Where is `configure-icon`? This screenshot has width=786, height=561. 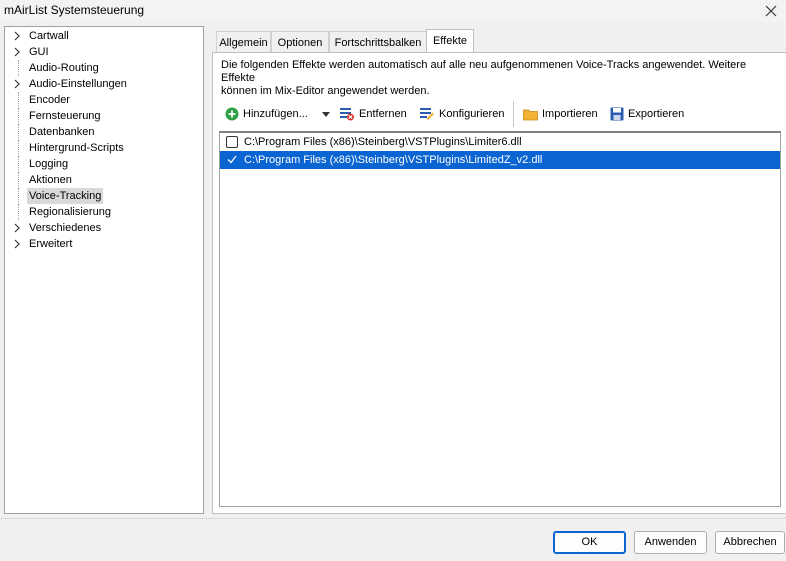
configure-icon is located at coordinates (427, 114).